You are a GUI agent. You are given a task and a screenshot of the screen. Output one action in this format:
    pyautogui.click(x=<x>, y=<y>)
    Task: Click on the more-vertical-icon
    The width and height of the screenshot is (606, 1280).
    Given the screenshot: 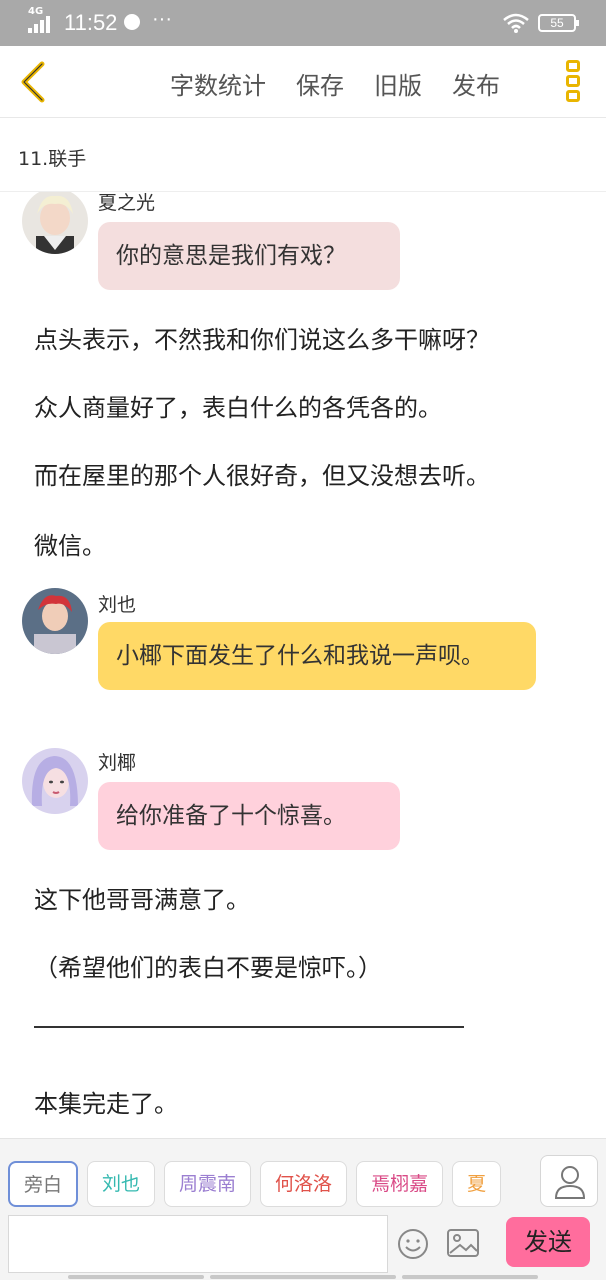 What is the action you would take?
    pyautogui.click(x=573, y=83)
    